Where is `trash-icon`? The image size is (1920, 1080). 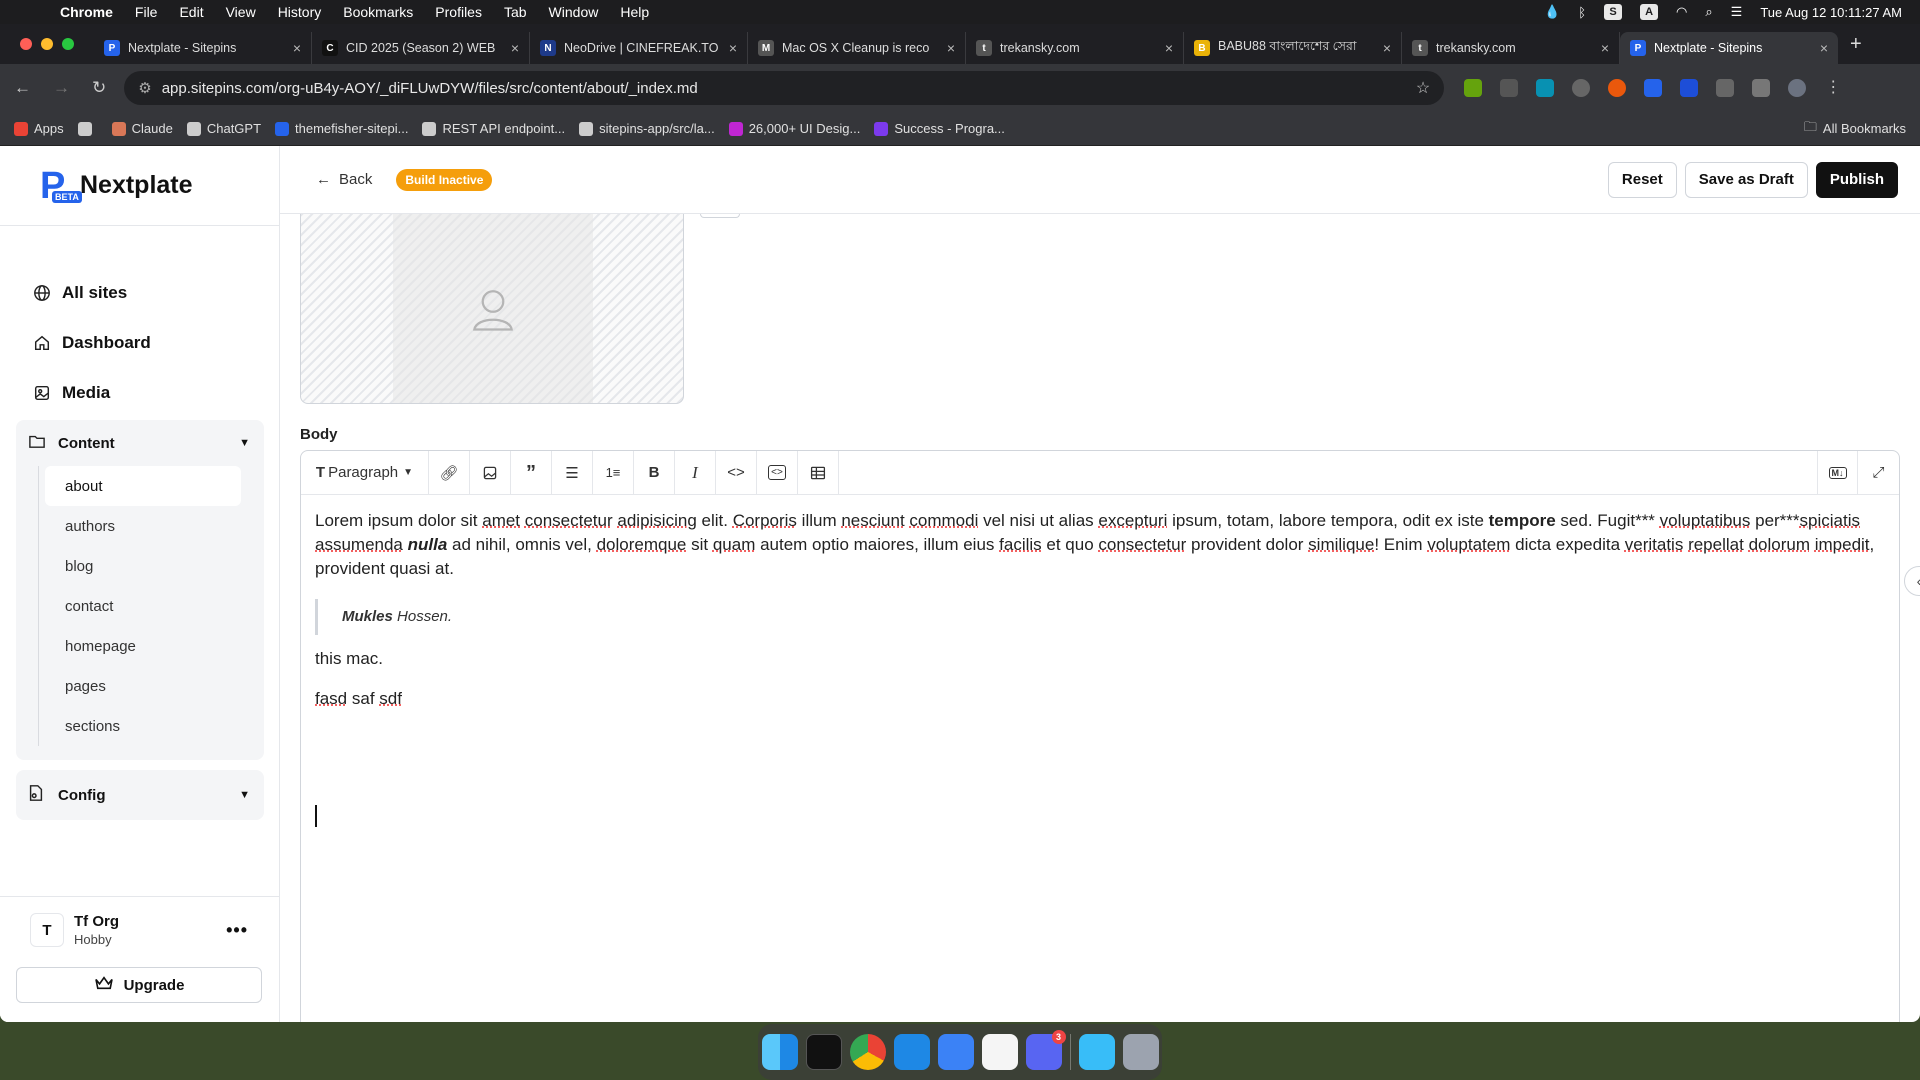
trash-icon is located at coordinates (1140, 1052).